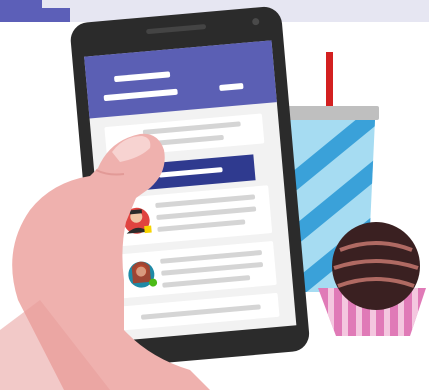  Describe the element at coordinates (329, 83) in the screenshot. I see `straw` at that location.